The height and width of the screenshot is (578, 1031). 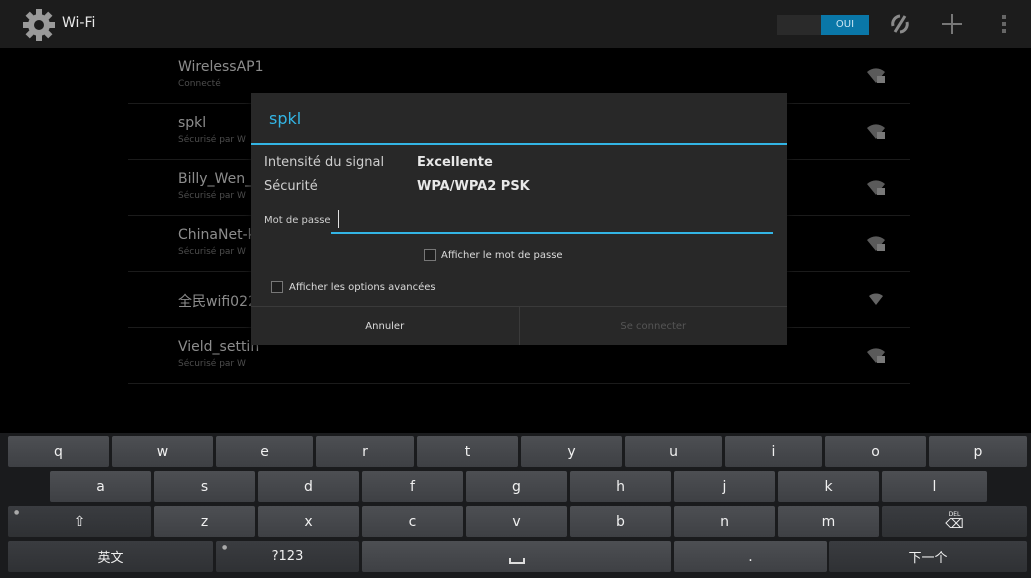 What do you see at coordinates (952, 24) in the screenshot?
I see `add-icon` at bounding box center [952, 24].